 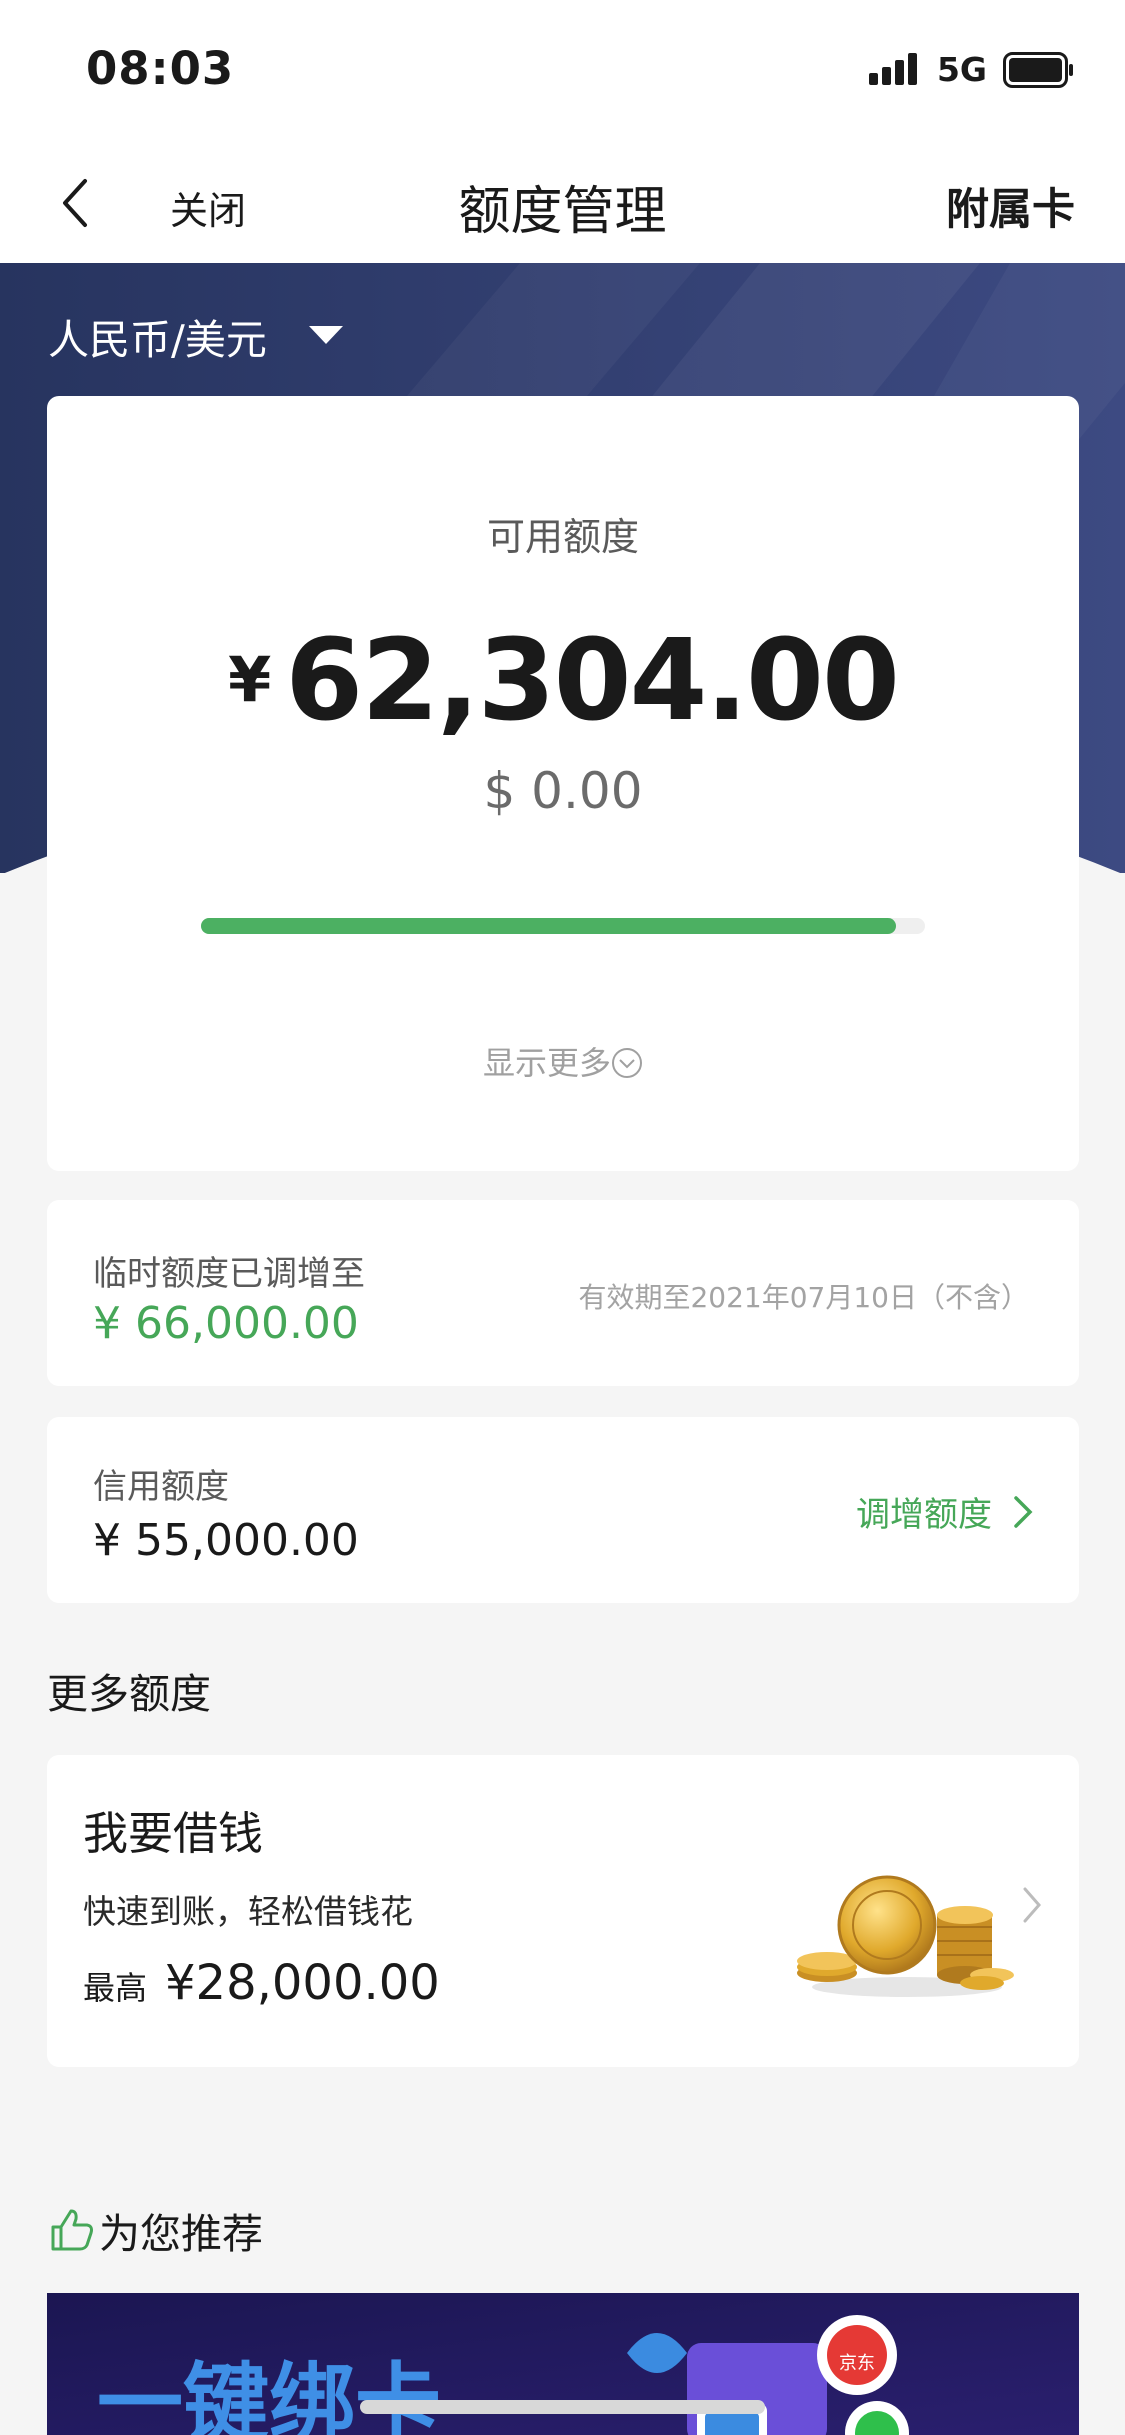 I want to click on gold-coins-icon, so click(x=905, y=1936).